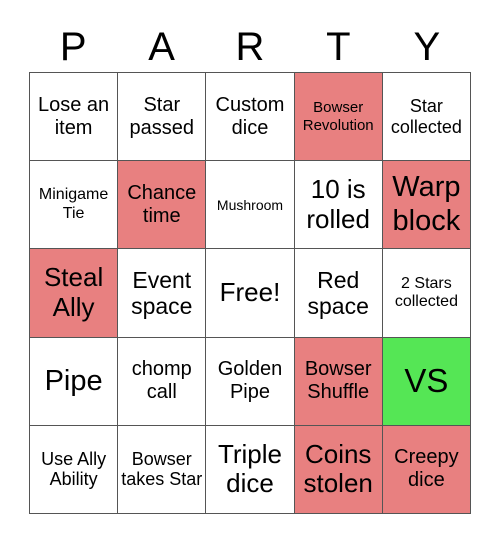  What do you see at coordinates (427, 47) in the screenshot?
I see `header-letter-y: Y` at bounding box center [427, 47].